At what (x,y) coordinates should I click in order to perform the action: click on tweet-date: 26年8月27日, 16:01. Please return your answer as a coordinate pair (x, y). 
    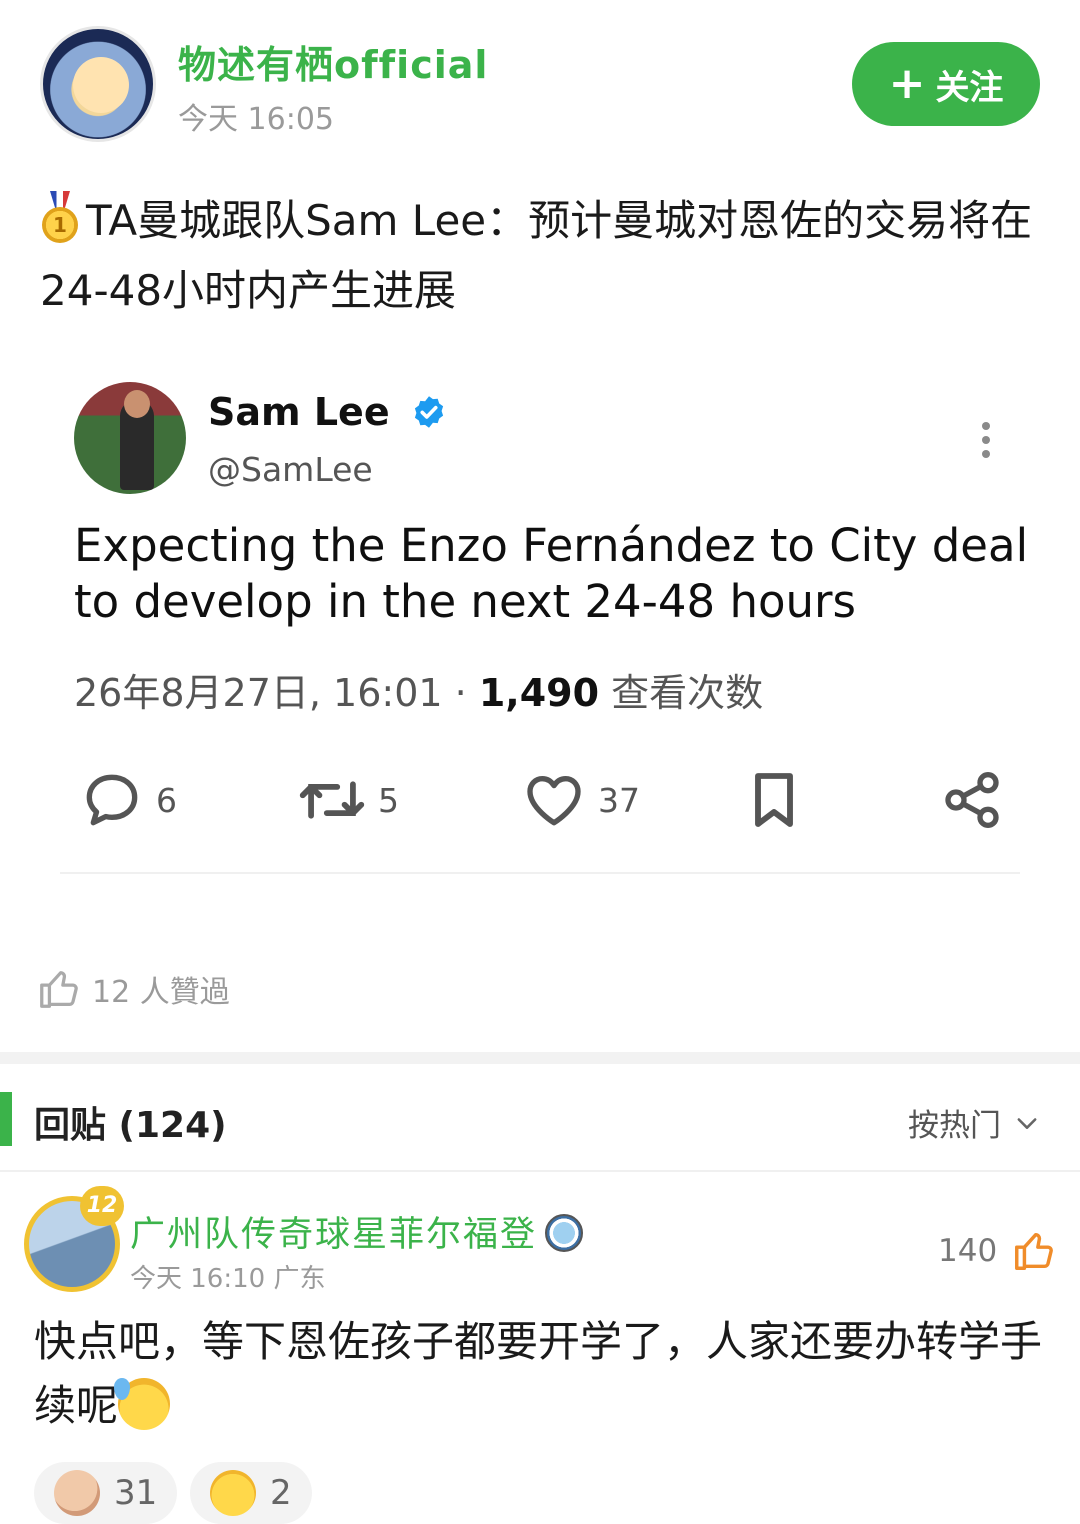
    Looking at the image, I should click on (258, 693).